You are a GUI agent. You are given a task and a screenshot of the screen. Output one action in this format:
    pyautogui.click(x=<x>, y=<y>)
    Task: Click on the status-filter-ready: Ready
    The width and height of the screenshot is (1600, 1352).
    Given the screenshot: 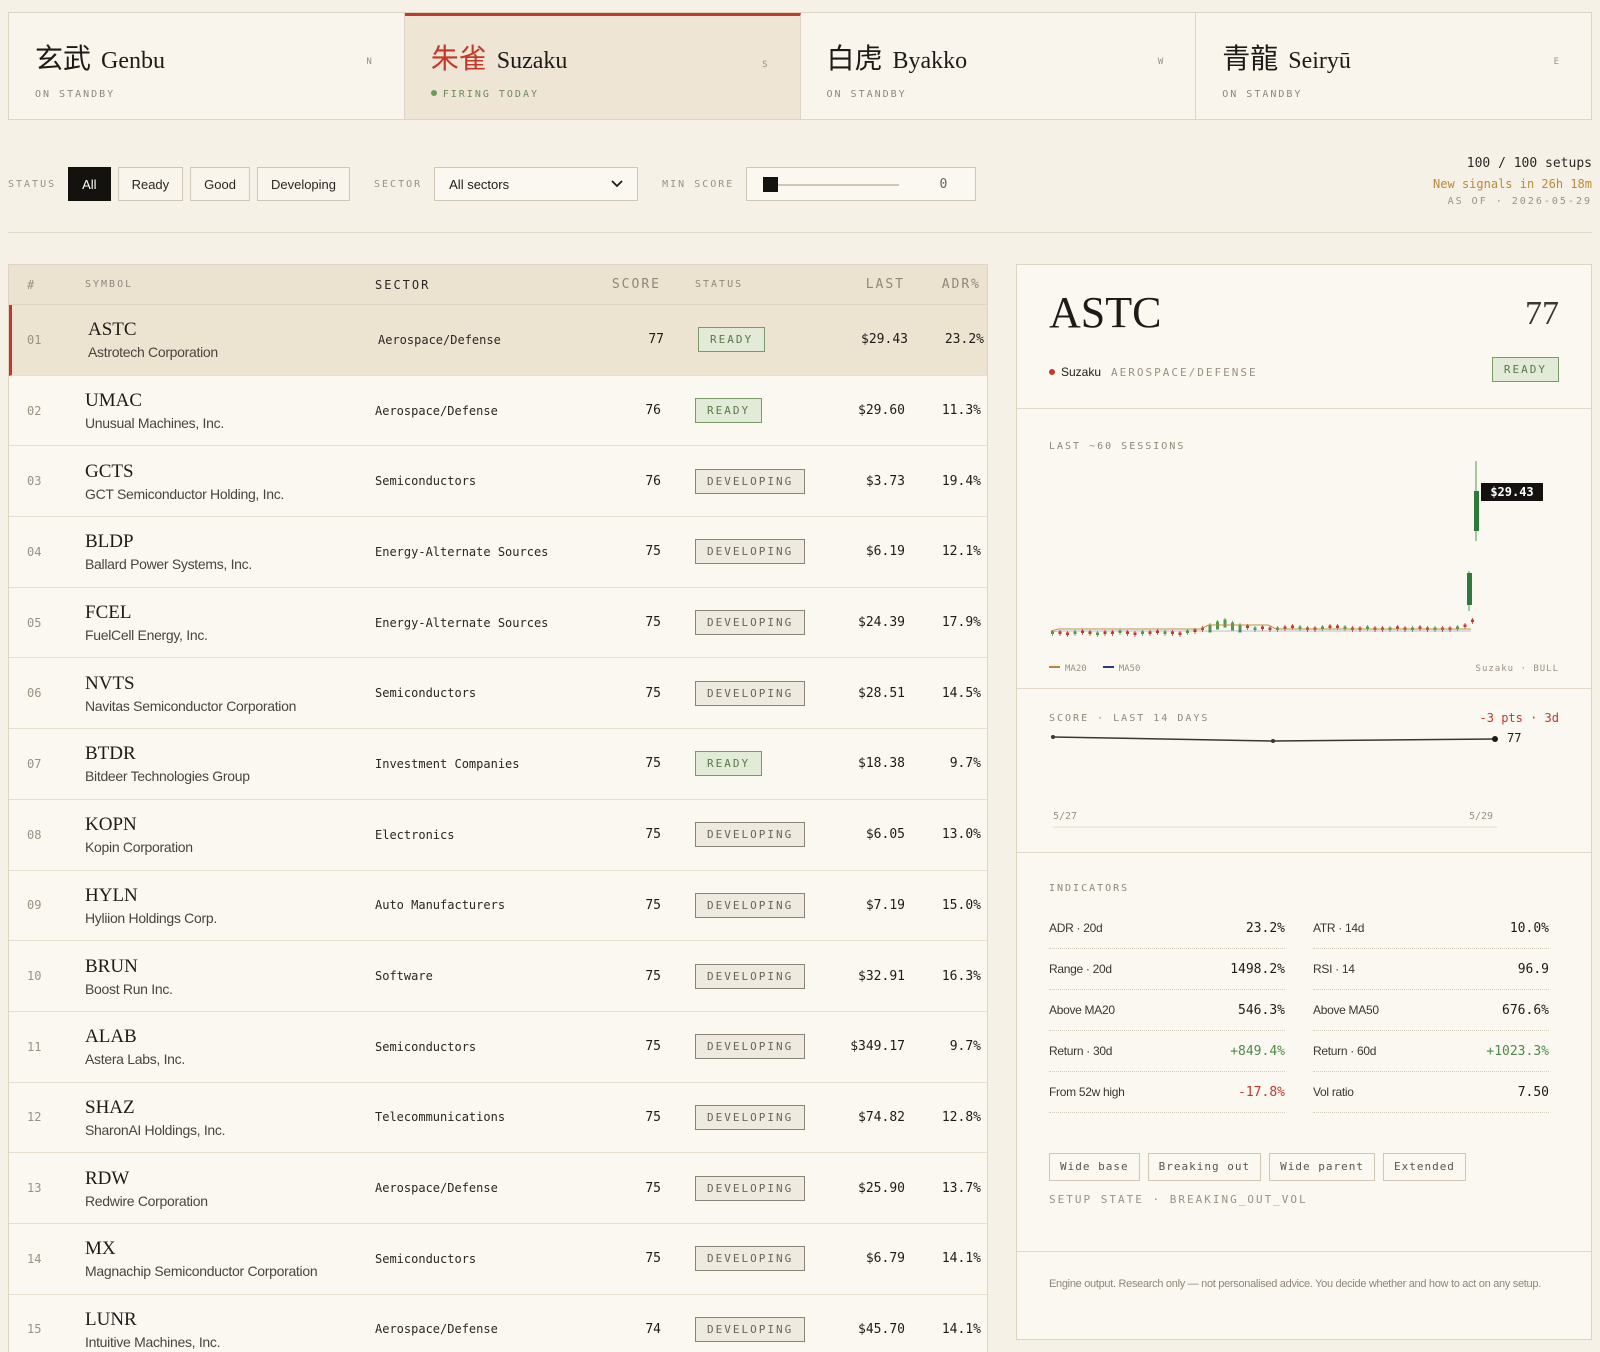 What is the action you would take?
    pyautogui.click(x=150, y=184)
    